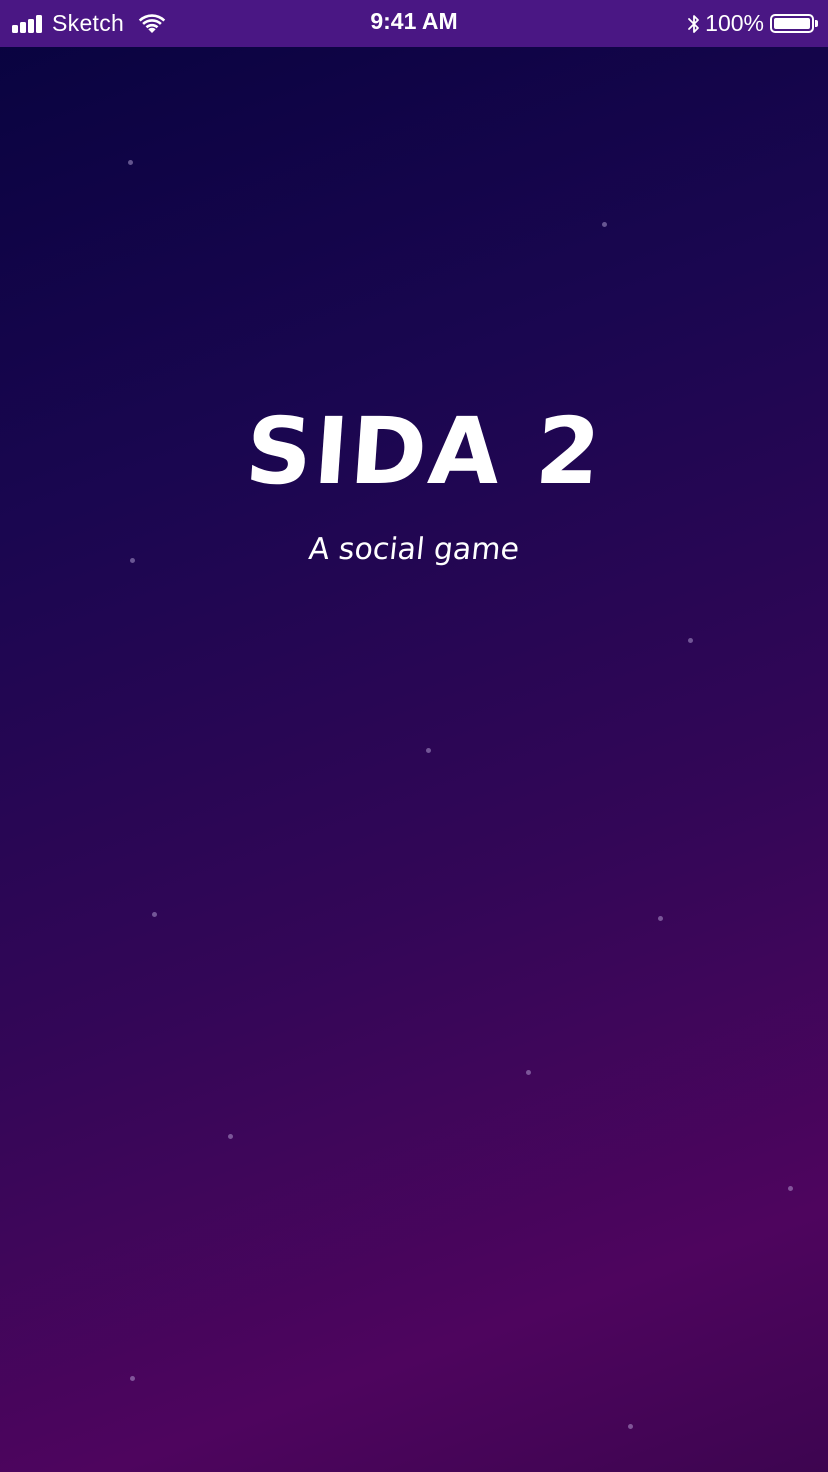 This screenshot has width=828, height=1472. What do you see at coordinates (816, 23) in the screenshot?
I see `battery-tip` at bounding box center [816, 23].